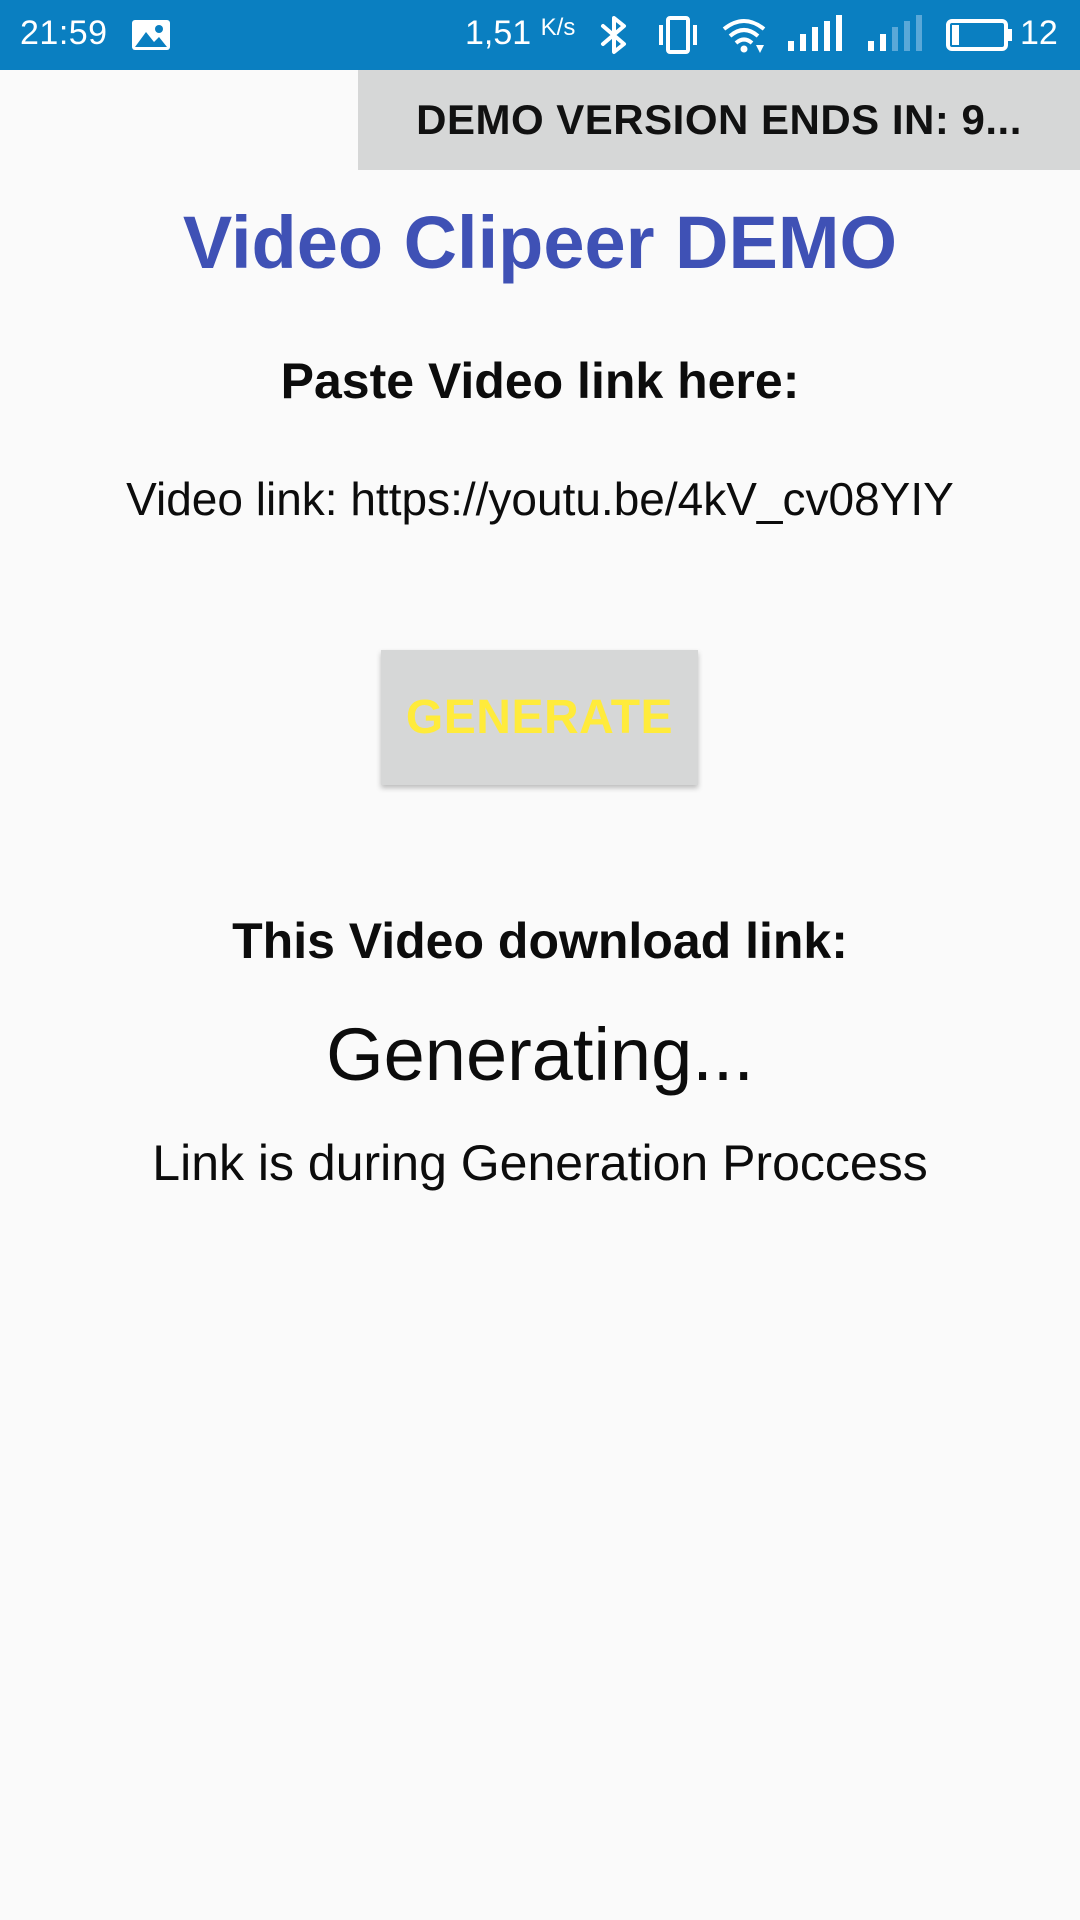 This screenshot has height=1920, width=1080. I want to click on status-bar: 21:59 1,51 K/s 12, so click(540, 35).